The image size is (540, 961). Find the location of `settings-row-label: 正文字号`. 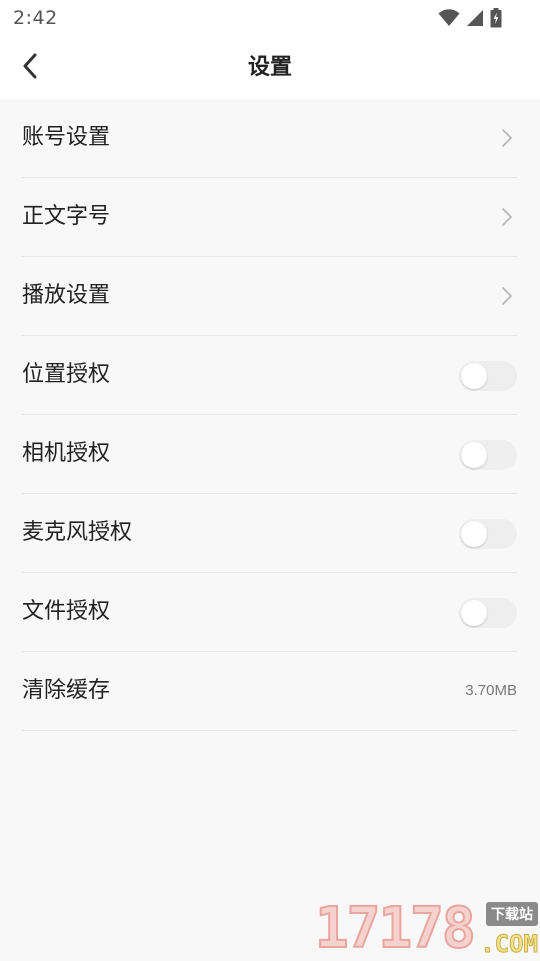

settings-row-label: 正文字号 is located at coordinates (66, 216).